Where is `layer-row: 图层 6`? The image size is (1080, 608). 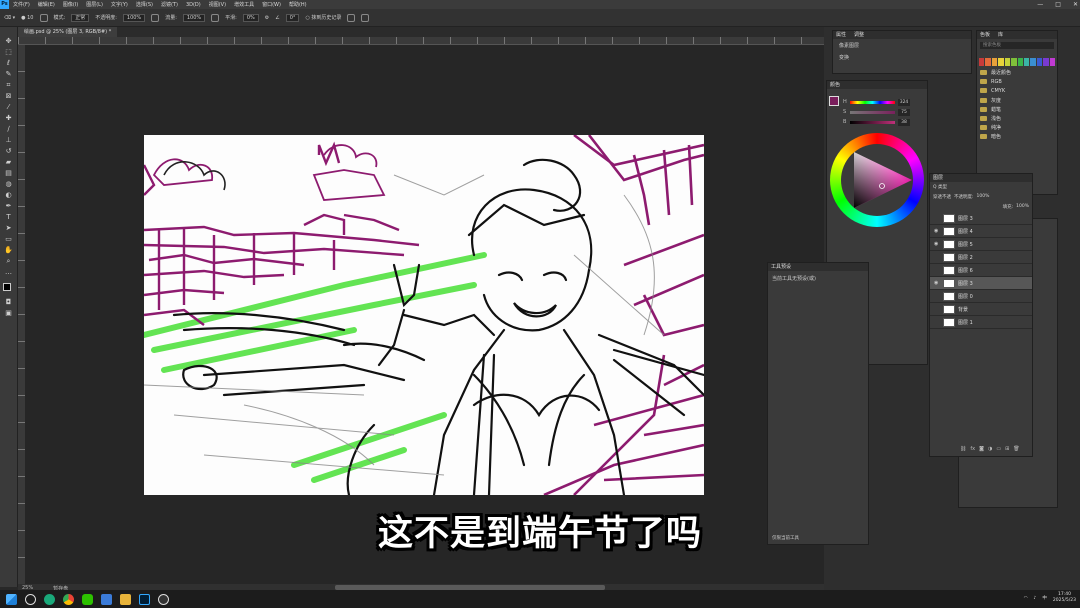 layer-row: 图层 6 is located at coordinates (981, 270).